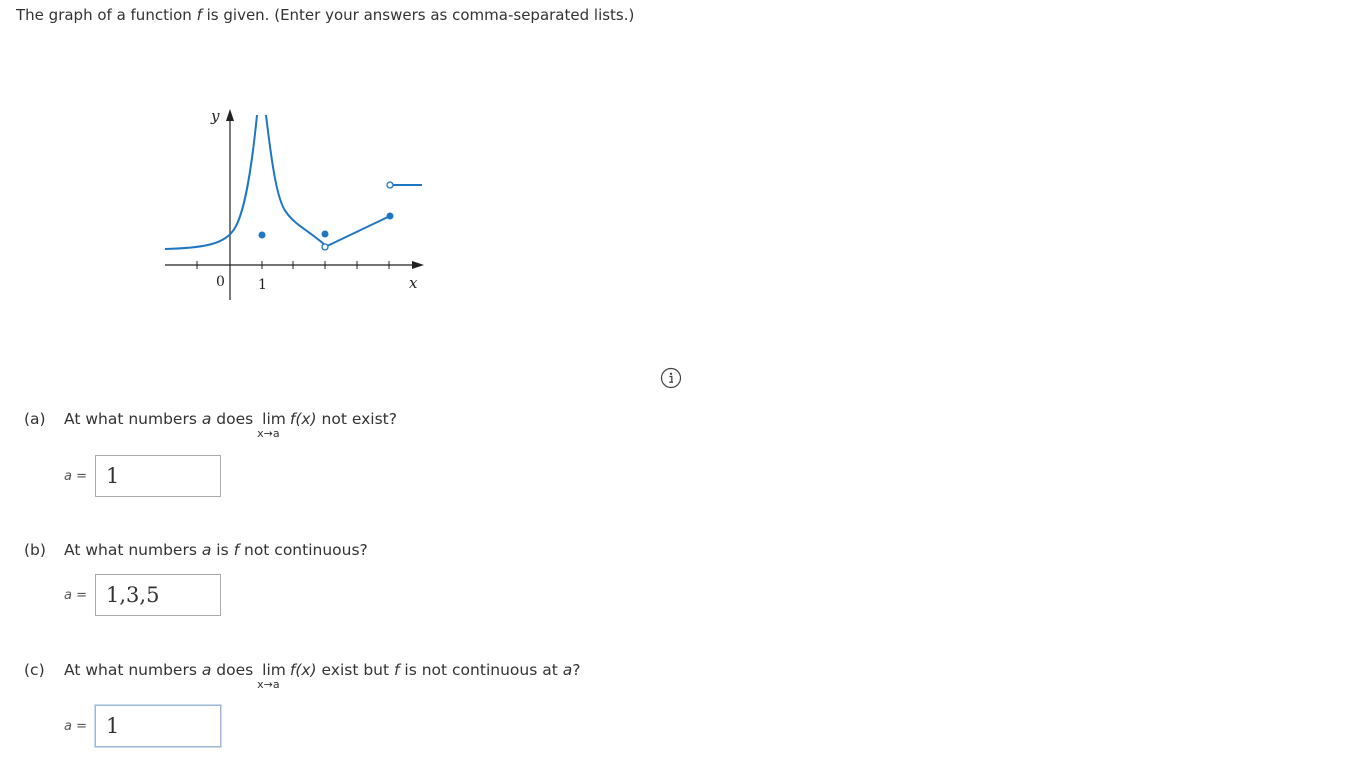  I want to click on function-graph: y x 0 1, so click(294, 203).